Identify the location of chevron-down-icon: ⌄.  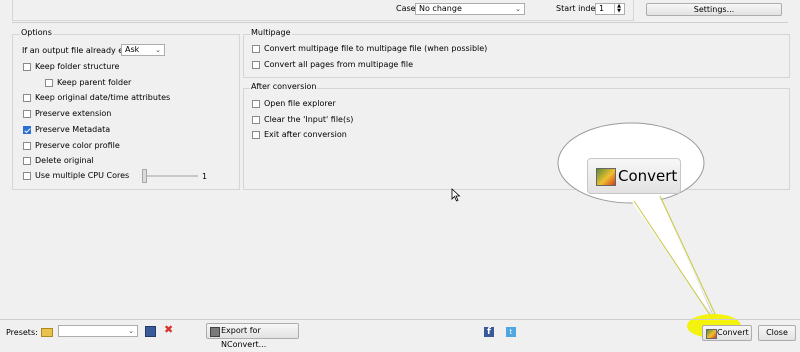
(131, 331).